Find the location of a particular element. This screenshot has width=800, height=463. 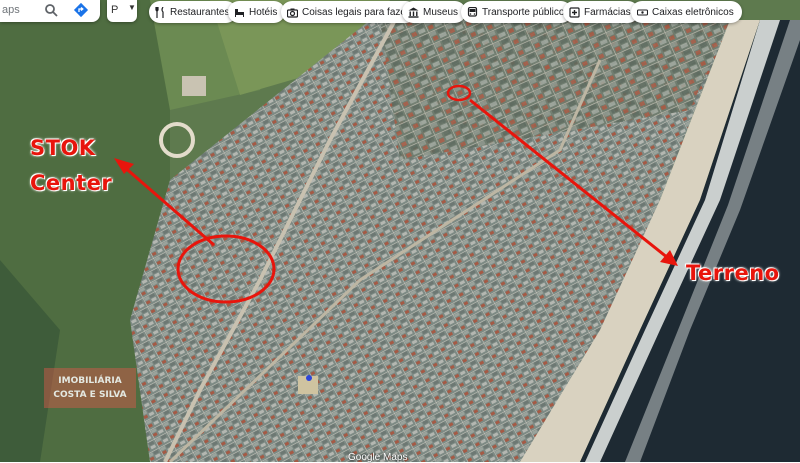

chip-label: Farmácias is located at coordinates (607, 12).